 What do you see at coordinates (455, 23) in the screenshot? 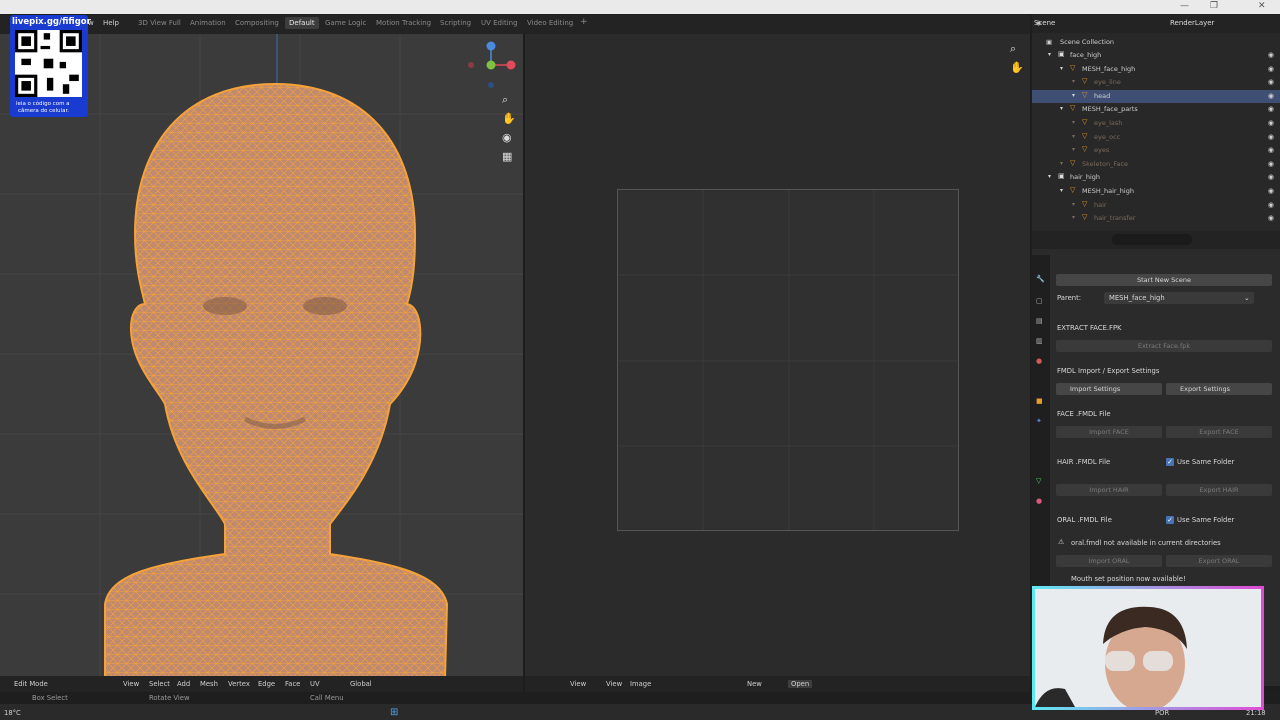
I see `workspace-tab-scripting: Scripting` at bounding box center [455, 23].